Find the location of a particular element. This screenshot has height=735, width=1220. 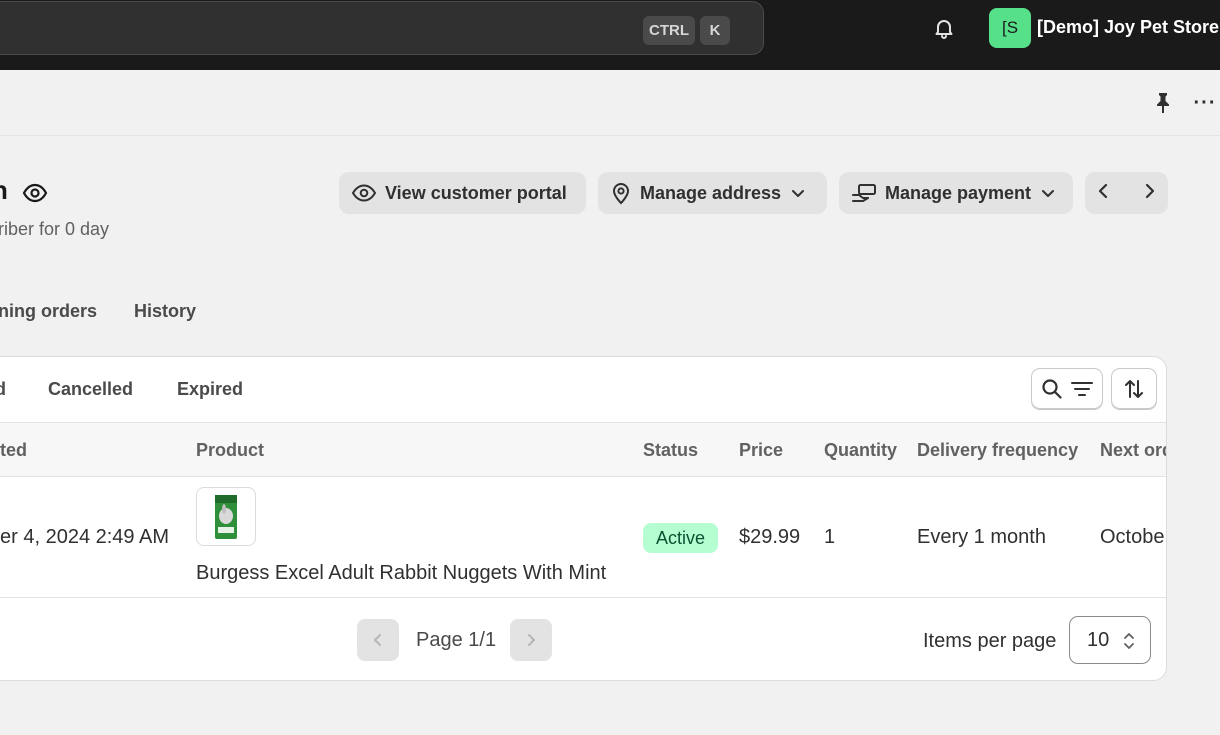

tab-history: History is located at coordinates (165, 311).